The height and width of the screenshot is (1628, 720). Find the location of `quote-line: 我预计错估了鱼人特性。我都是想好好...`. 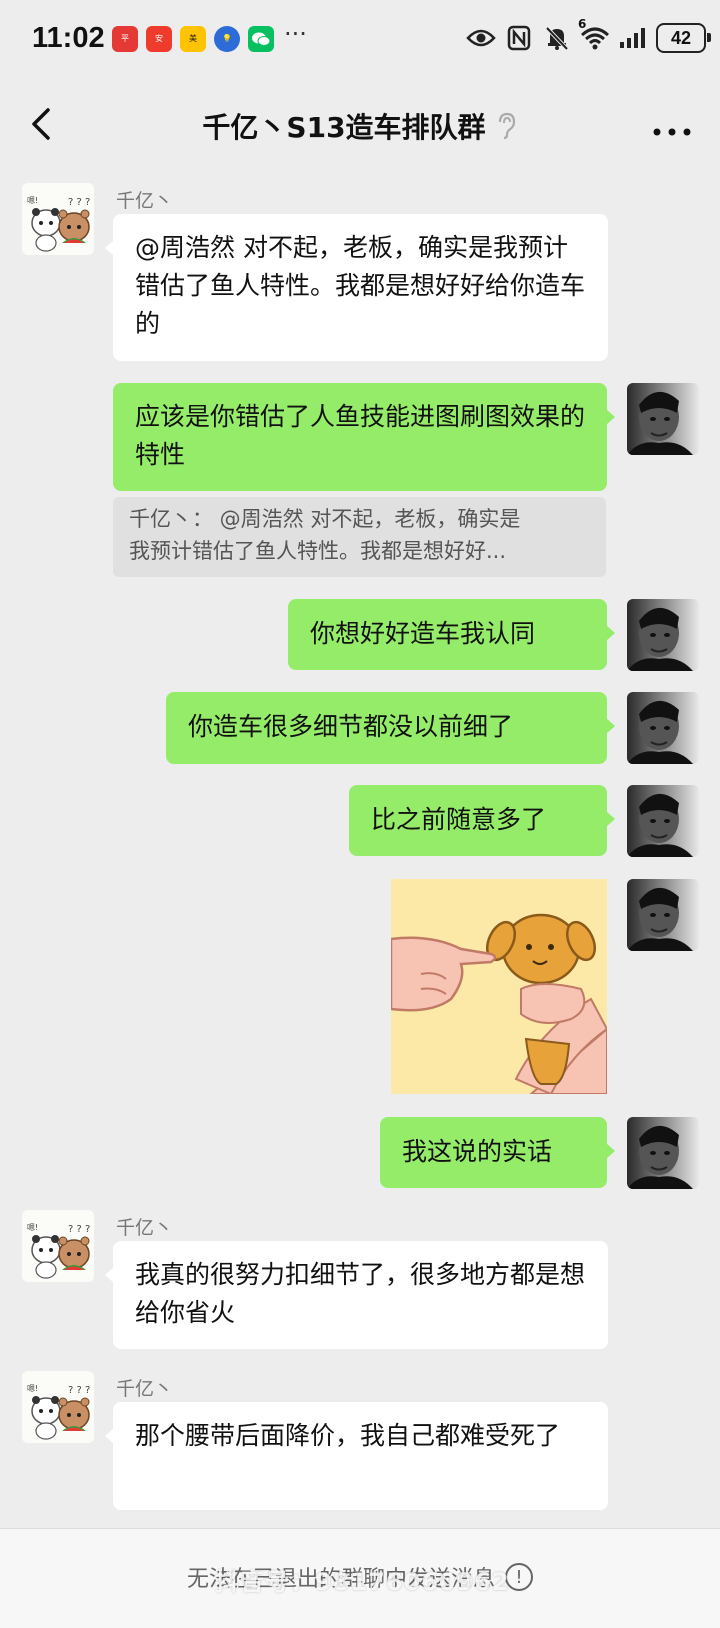

quote-line: 我预计错估了鱼人特性。我都是想好好... is located at coordinates (318, 551).